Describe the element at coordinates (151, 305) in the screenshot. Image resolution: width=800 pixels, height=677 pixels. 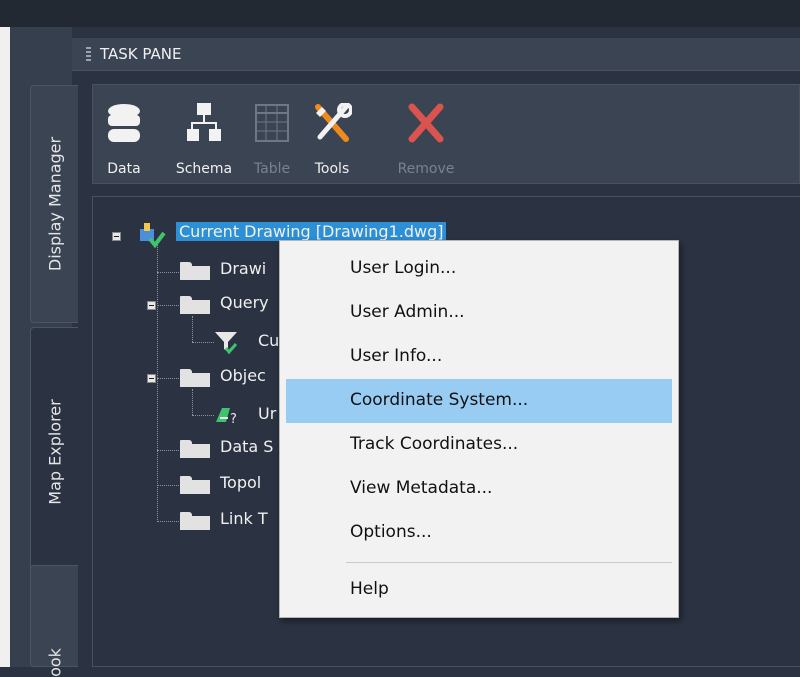
I see `collapse-query-icon` at that location.